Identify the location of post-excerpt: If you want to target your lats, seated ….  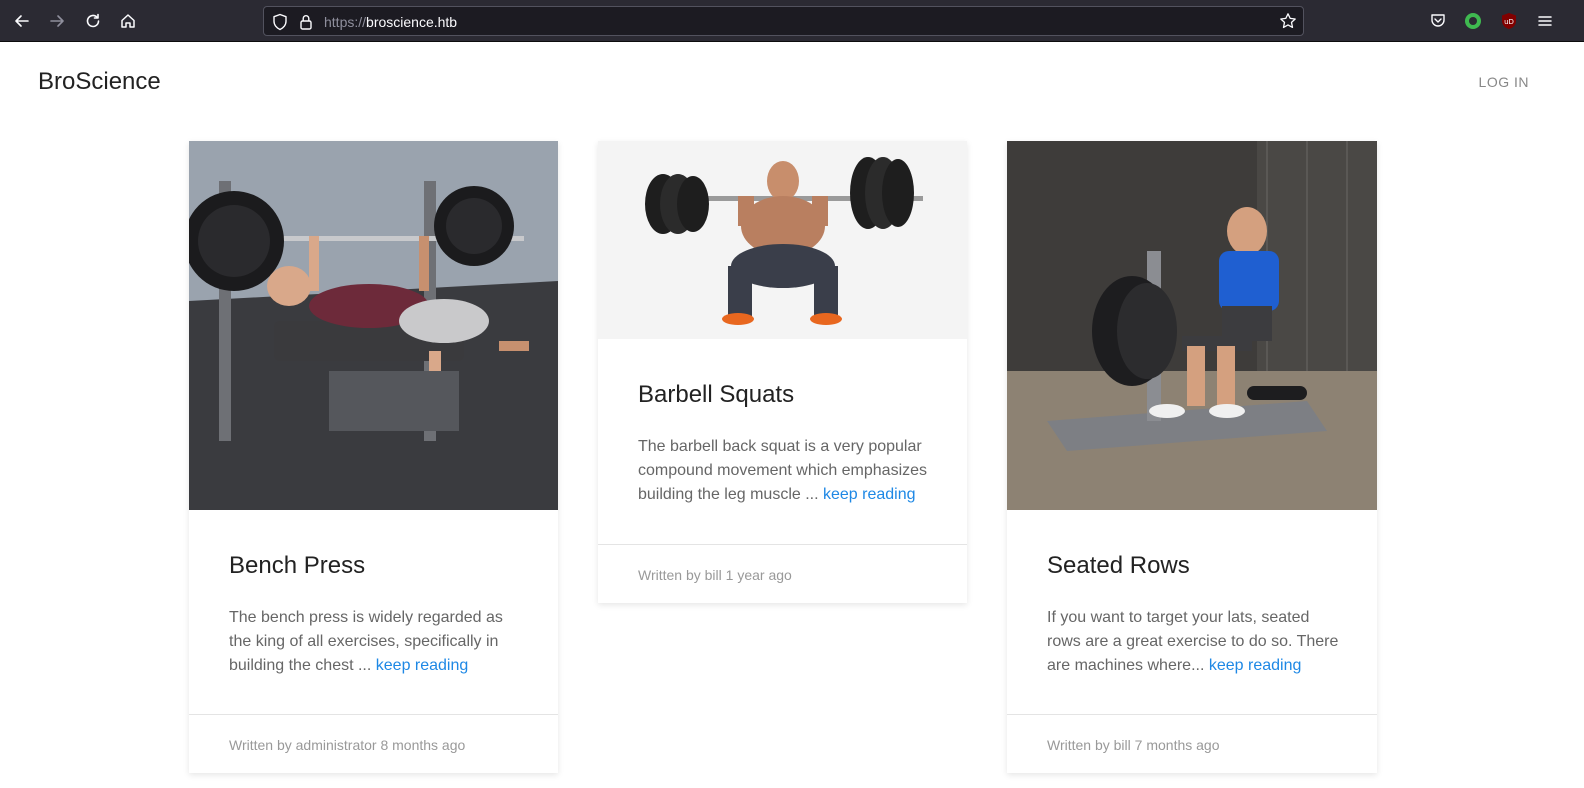
(1197, 642).